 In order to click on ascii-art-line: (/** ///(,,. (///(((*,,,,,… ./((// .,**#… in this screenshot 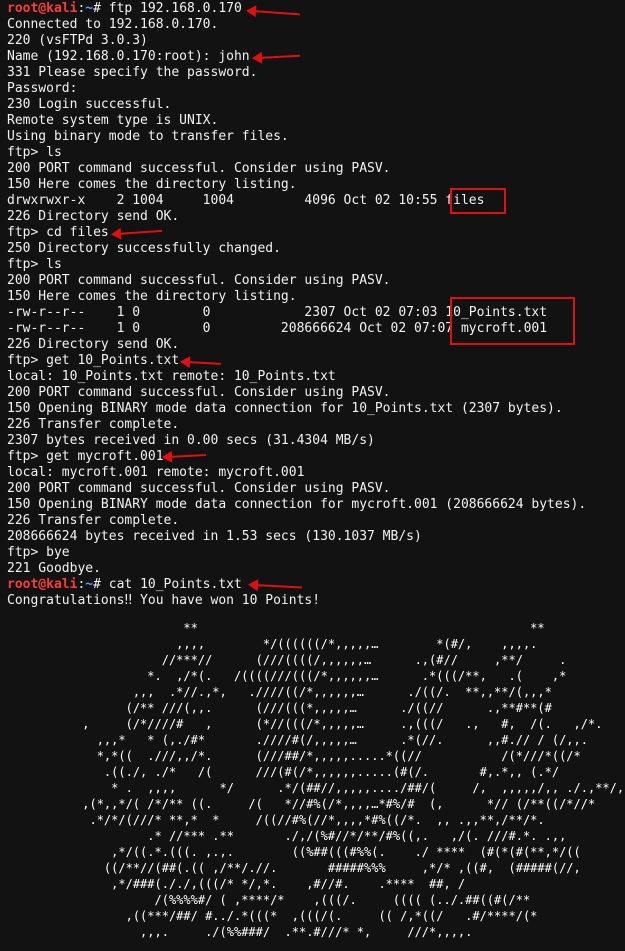, I will do `click(281, 708)`.